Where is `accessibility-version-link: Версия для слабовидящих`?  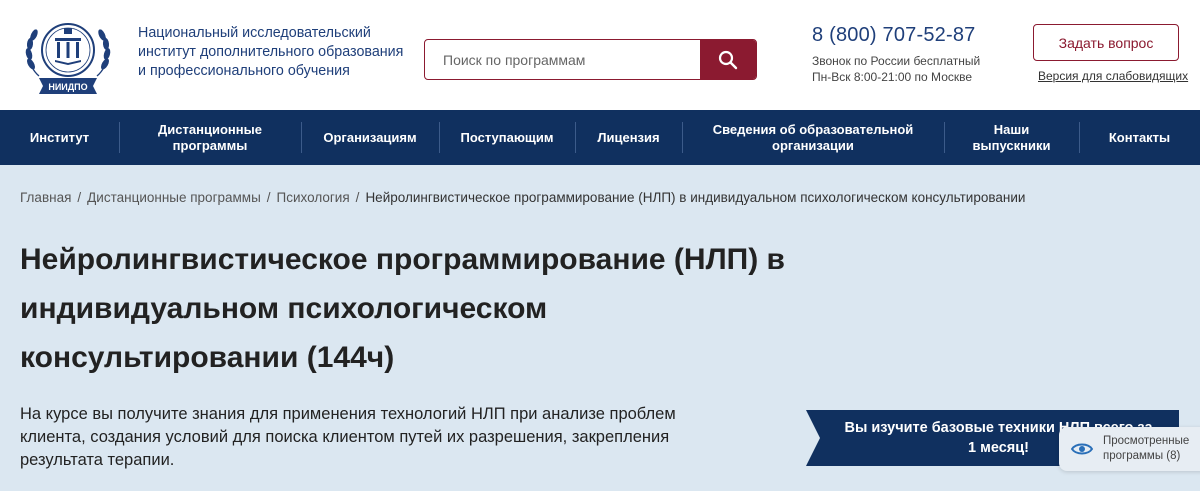
accessibility-version-link: Версия для слабовидящих is located at coordinates (1113, 76).